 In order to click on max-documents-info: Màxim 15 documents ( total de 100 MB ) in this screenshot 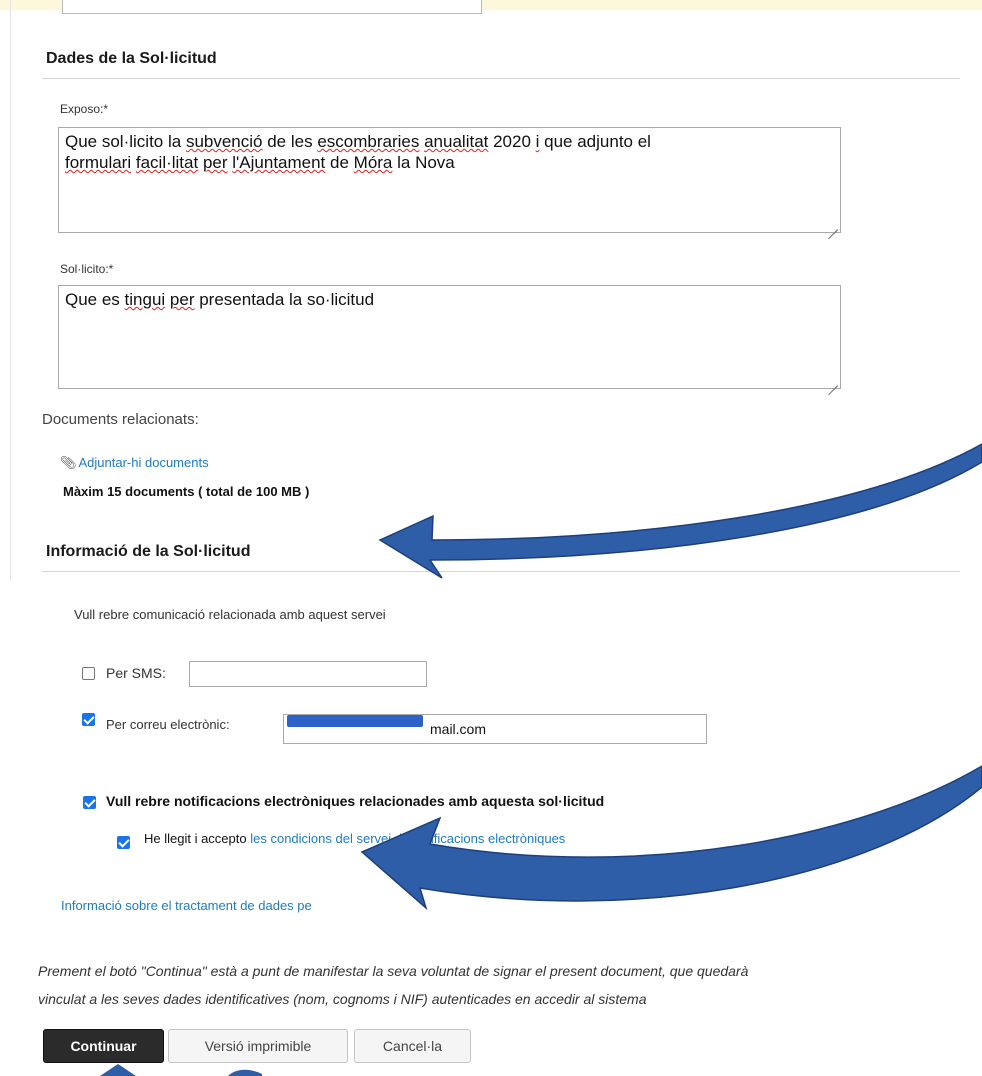, I will do `click(186, 491)`.